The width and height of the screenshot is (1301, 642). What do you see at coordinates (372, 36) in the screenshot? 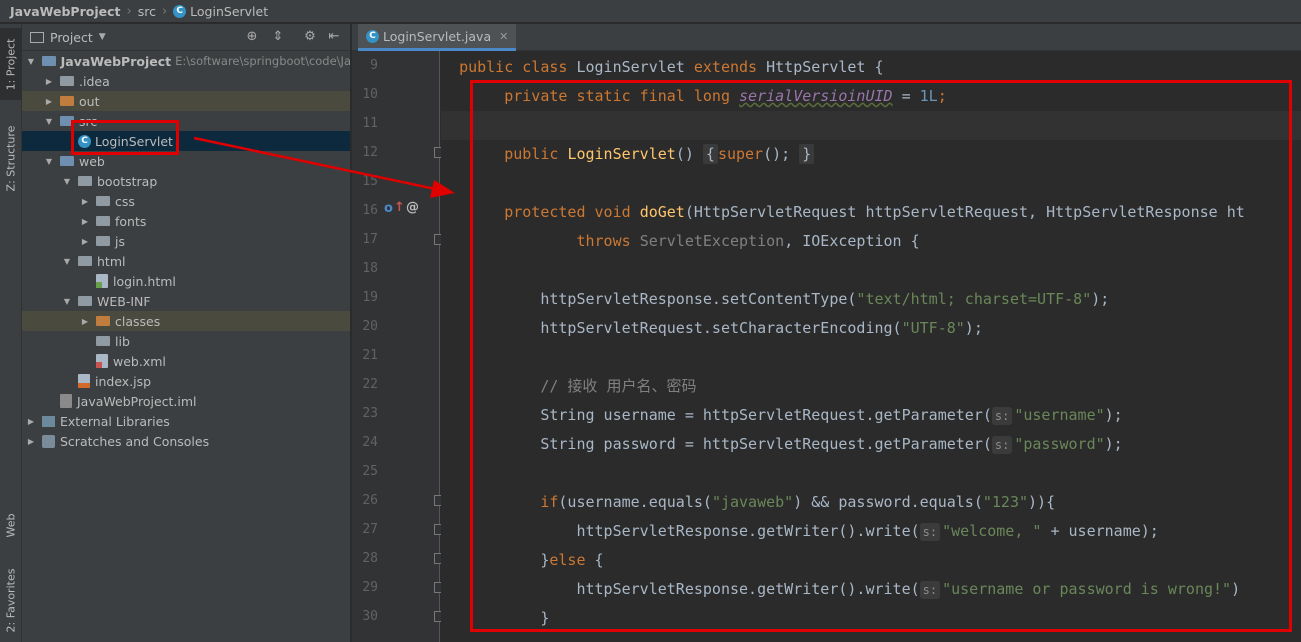
I see `class-icon: C` at bounding box center [372, 36].